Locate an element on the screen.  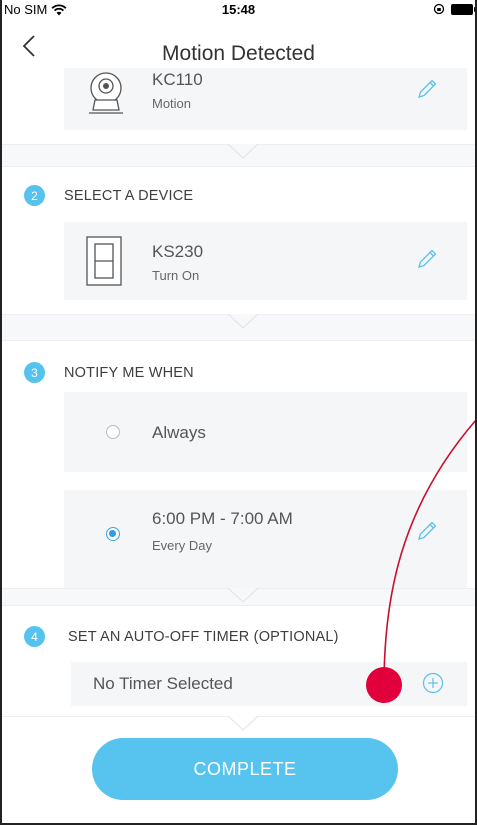
touch-indicator is located at coordinates (384, 685).